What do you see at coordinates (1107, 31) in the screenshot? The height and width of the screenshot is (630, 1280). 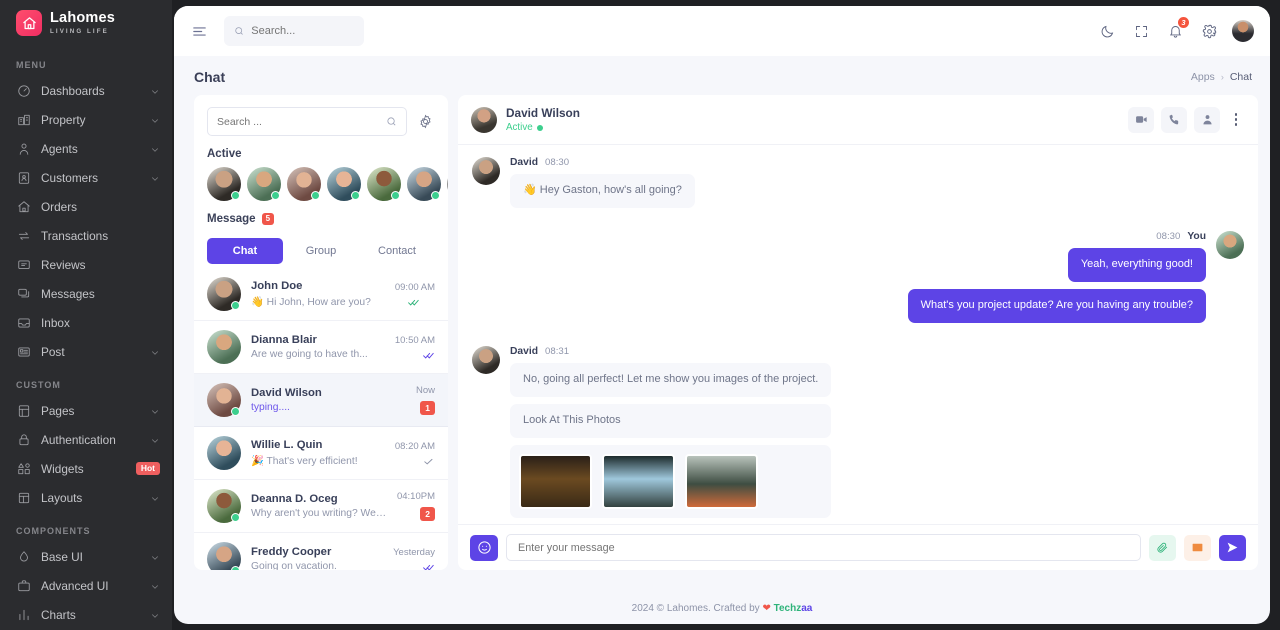 I see `dark-mode-icon` at bounding box center [1107, 31].